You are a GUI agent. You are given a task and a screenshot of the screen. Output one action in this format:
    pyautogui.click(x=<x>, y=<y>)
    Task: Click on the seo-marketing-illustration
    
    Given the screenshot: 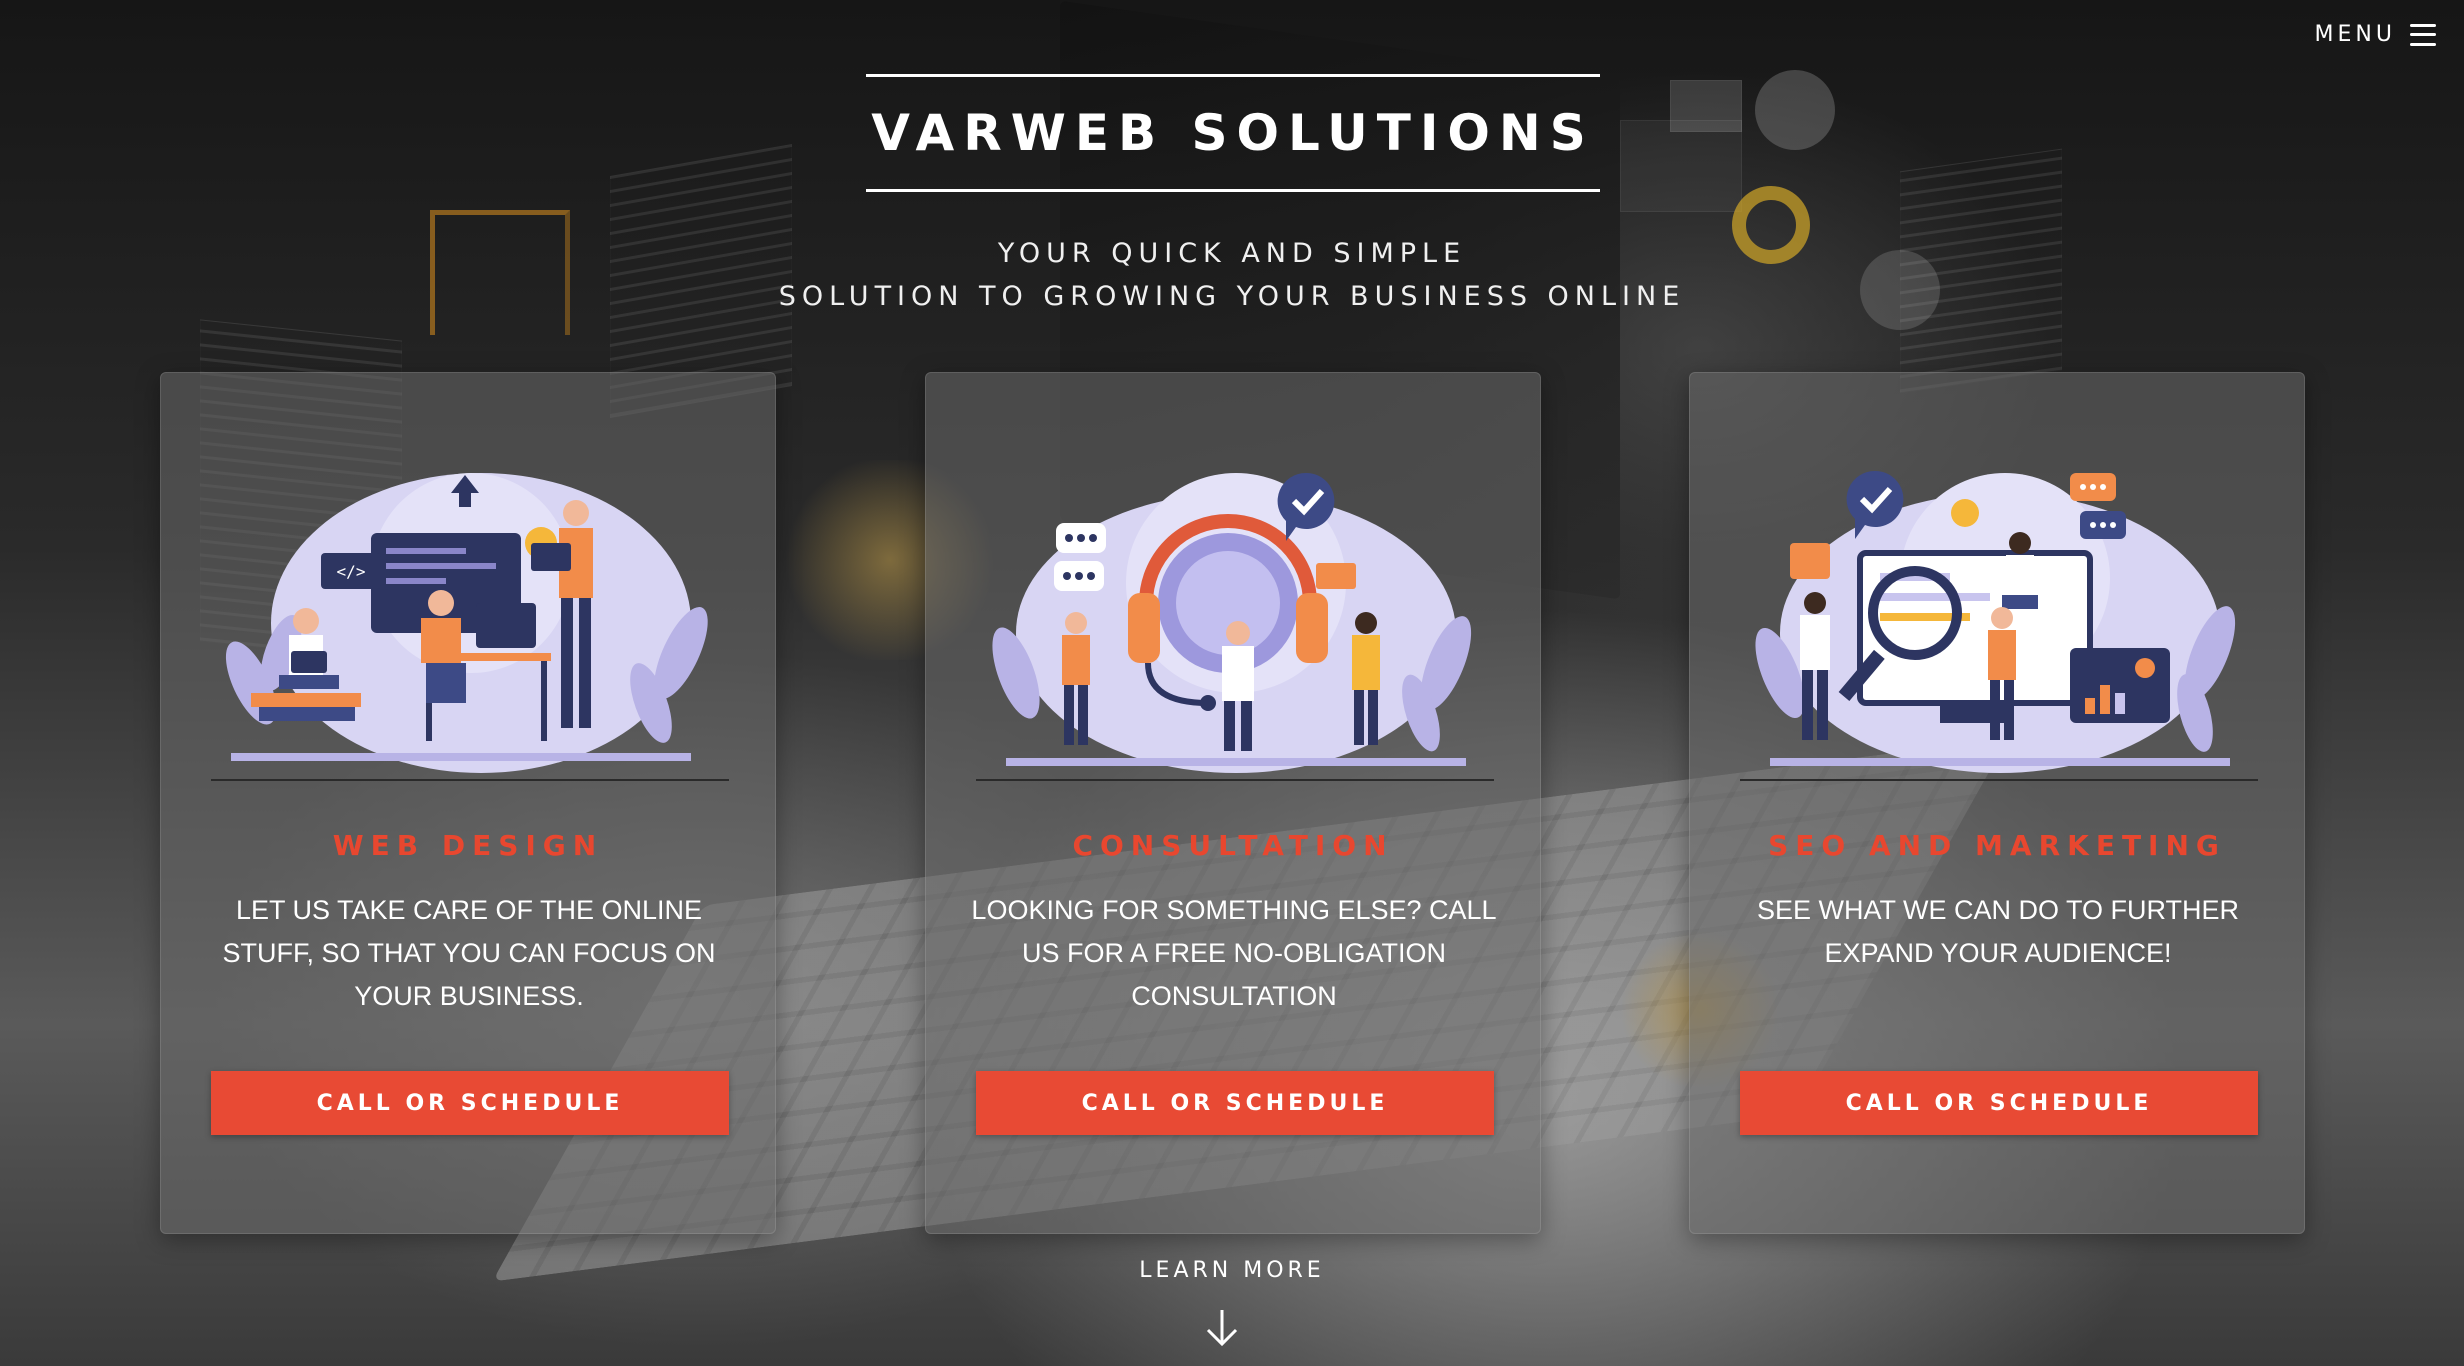 What is the action you would take?
    pyautogui.click(x=1999, y=618)
    